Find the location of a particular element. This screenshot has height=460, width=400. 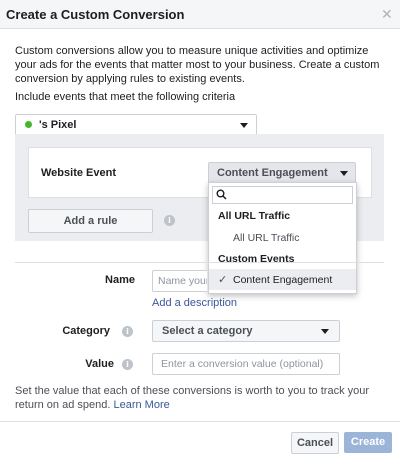

menu-group-header-url-traffic: All URL Traffic is located at coordinates (254, 216).